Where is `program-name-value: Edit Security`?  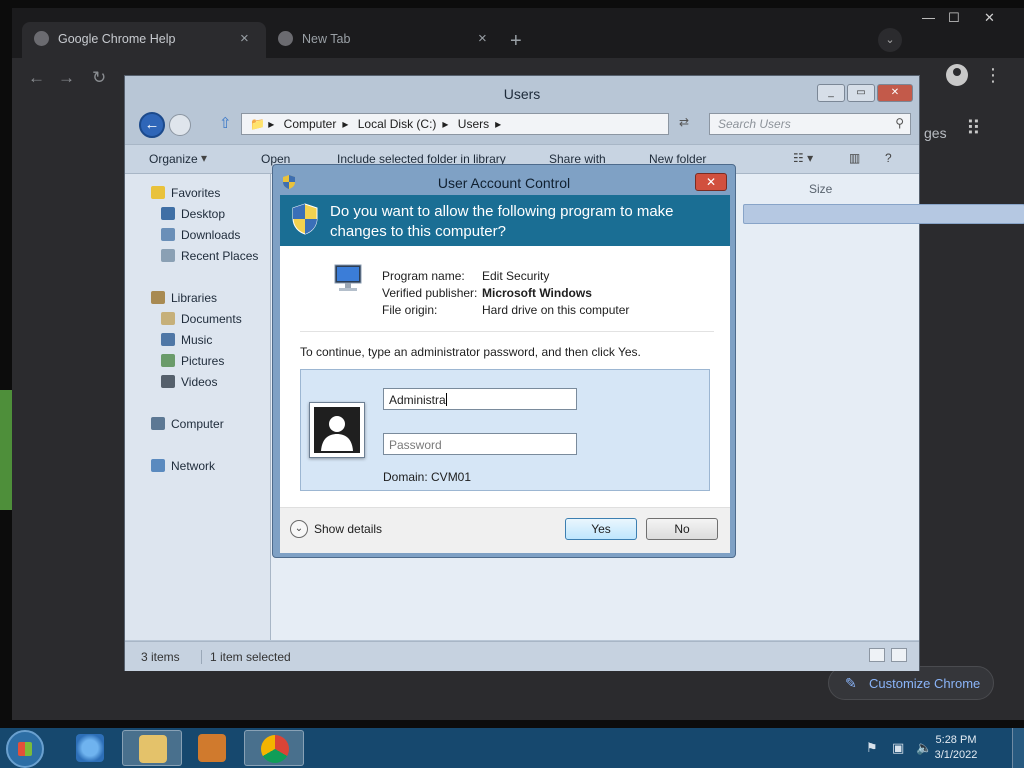
program-name-value: Edit Security is located at coordinates (516, 276).